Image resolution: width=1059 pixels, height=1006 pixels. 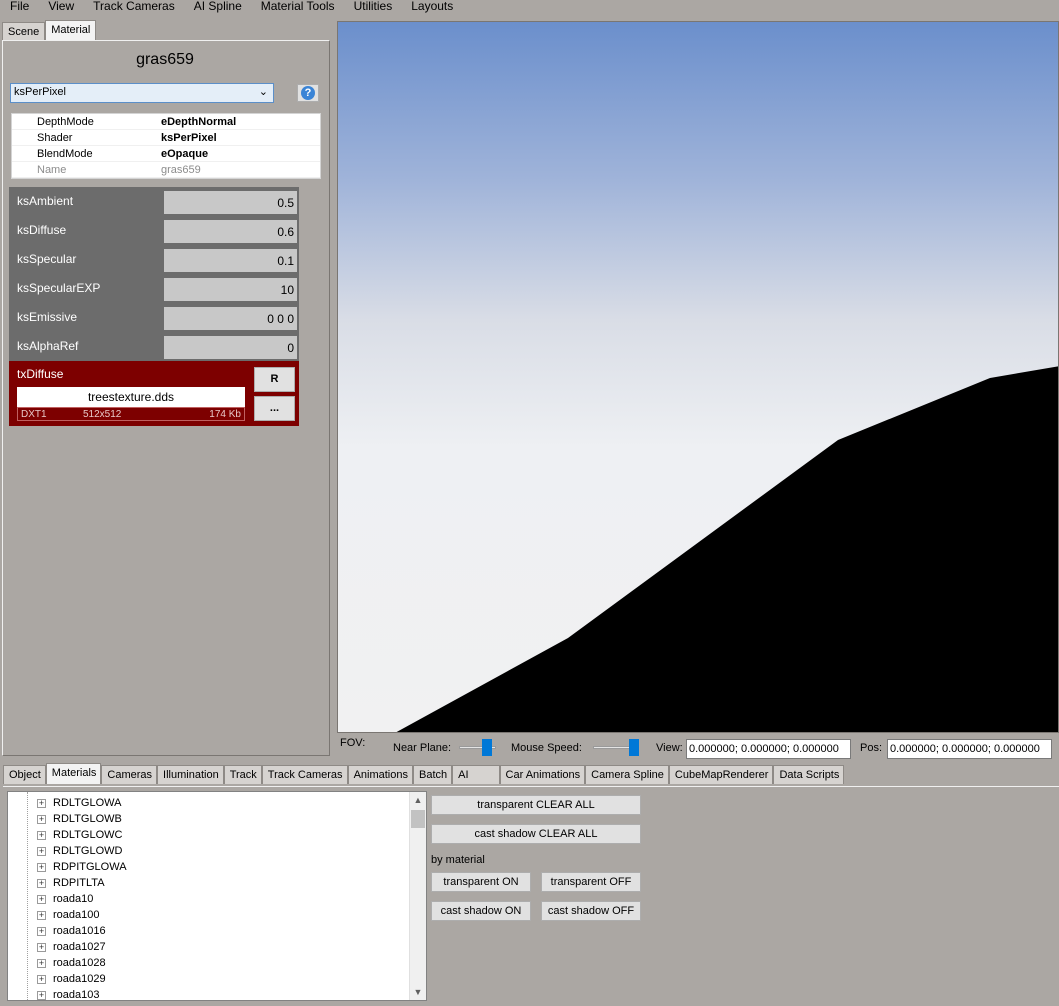 What do you see at coordinates (47, 259) in the screenshot?
I see `param-label: ksSpecular` at bounding box center [47, 259].